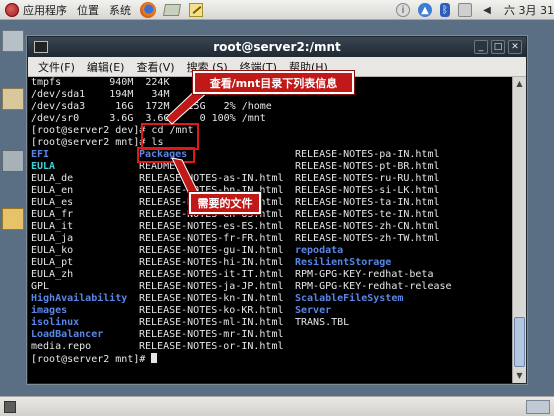 This screenshot has height=416, width=554. Describe the element at coordinates (52, 274) in the screenshot. I see `ls-entry: EULA_zh` at that location.